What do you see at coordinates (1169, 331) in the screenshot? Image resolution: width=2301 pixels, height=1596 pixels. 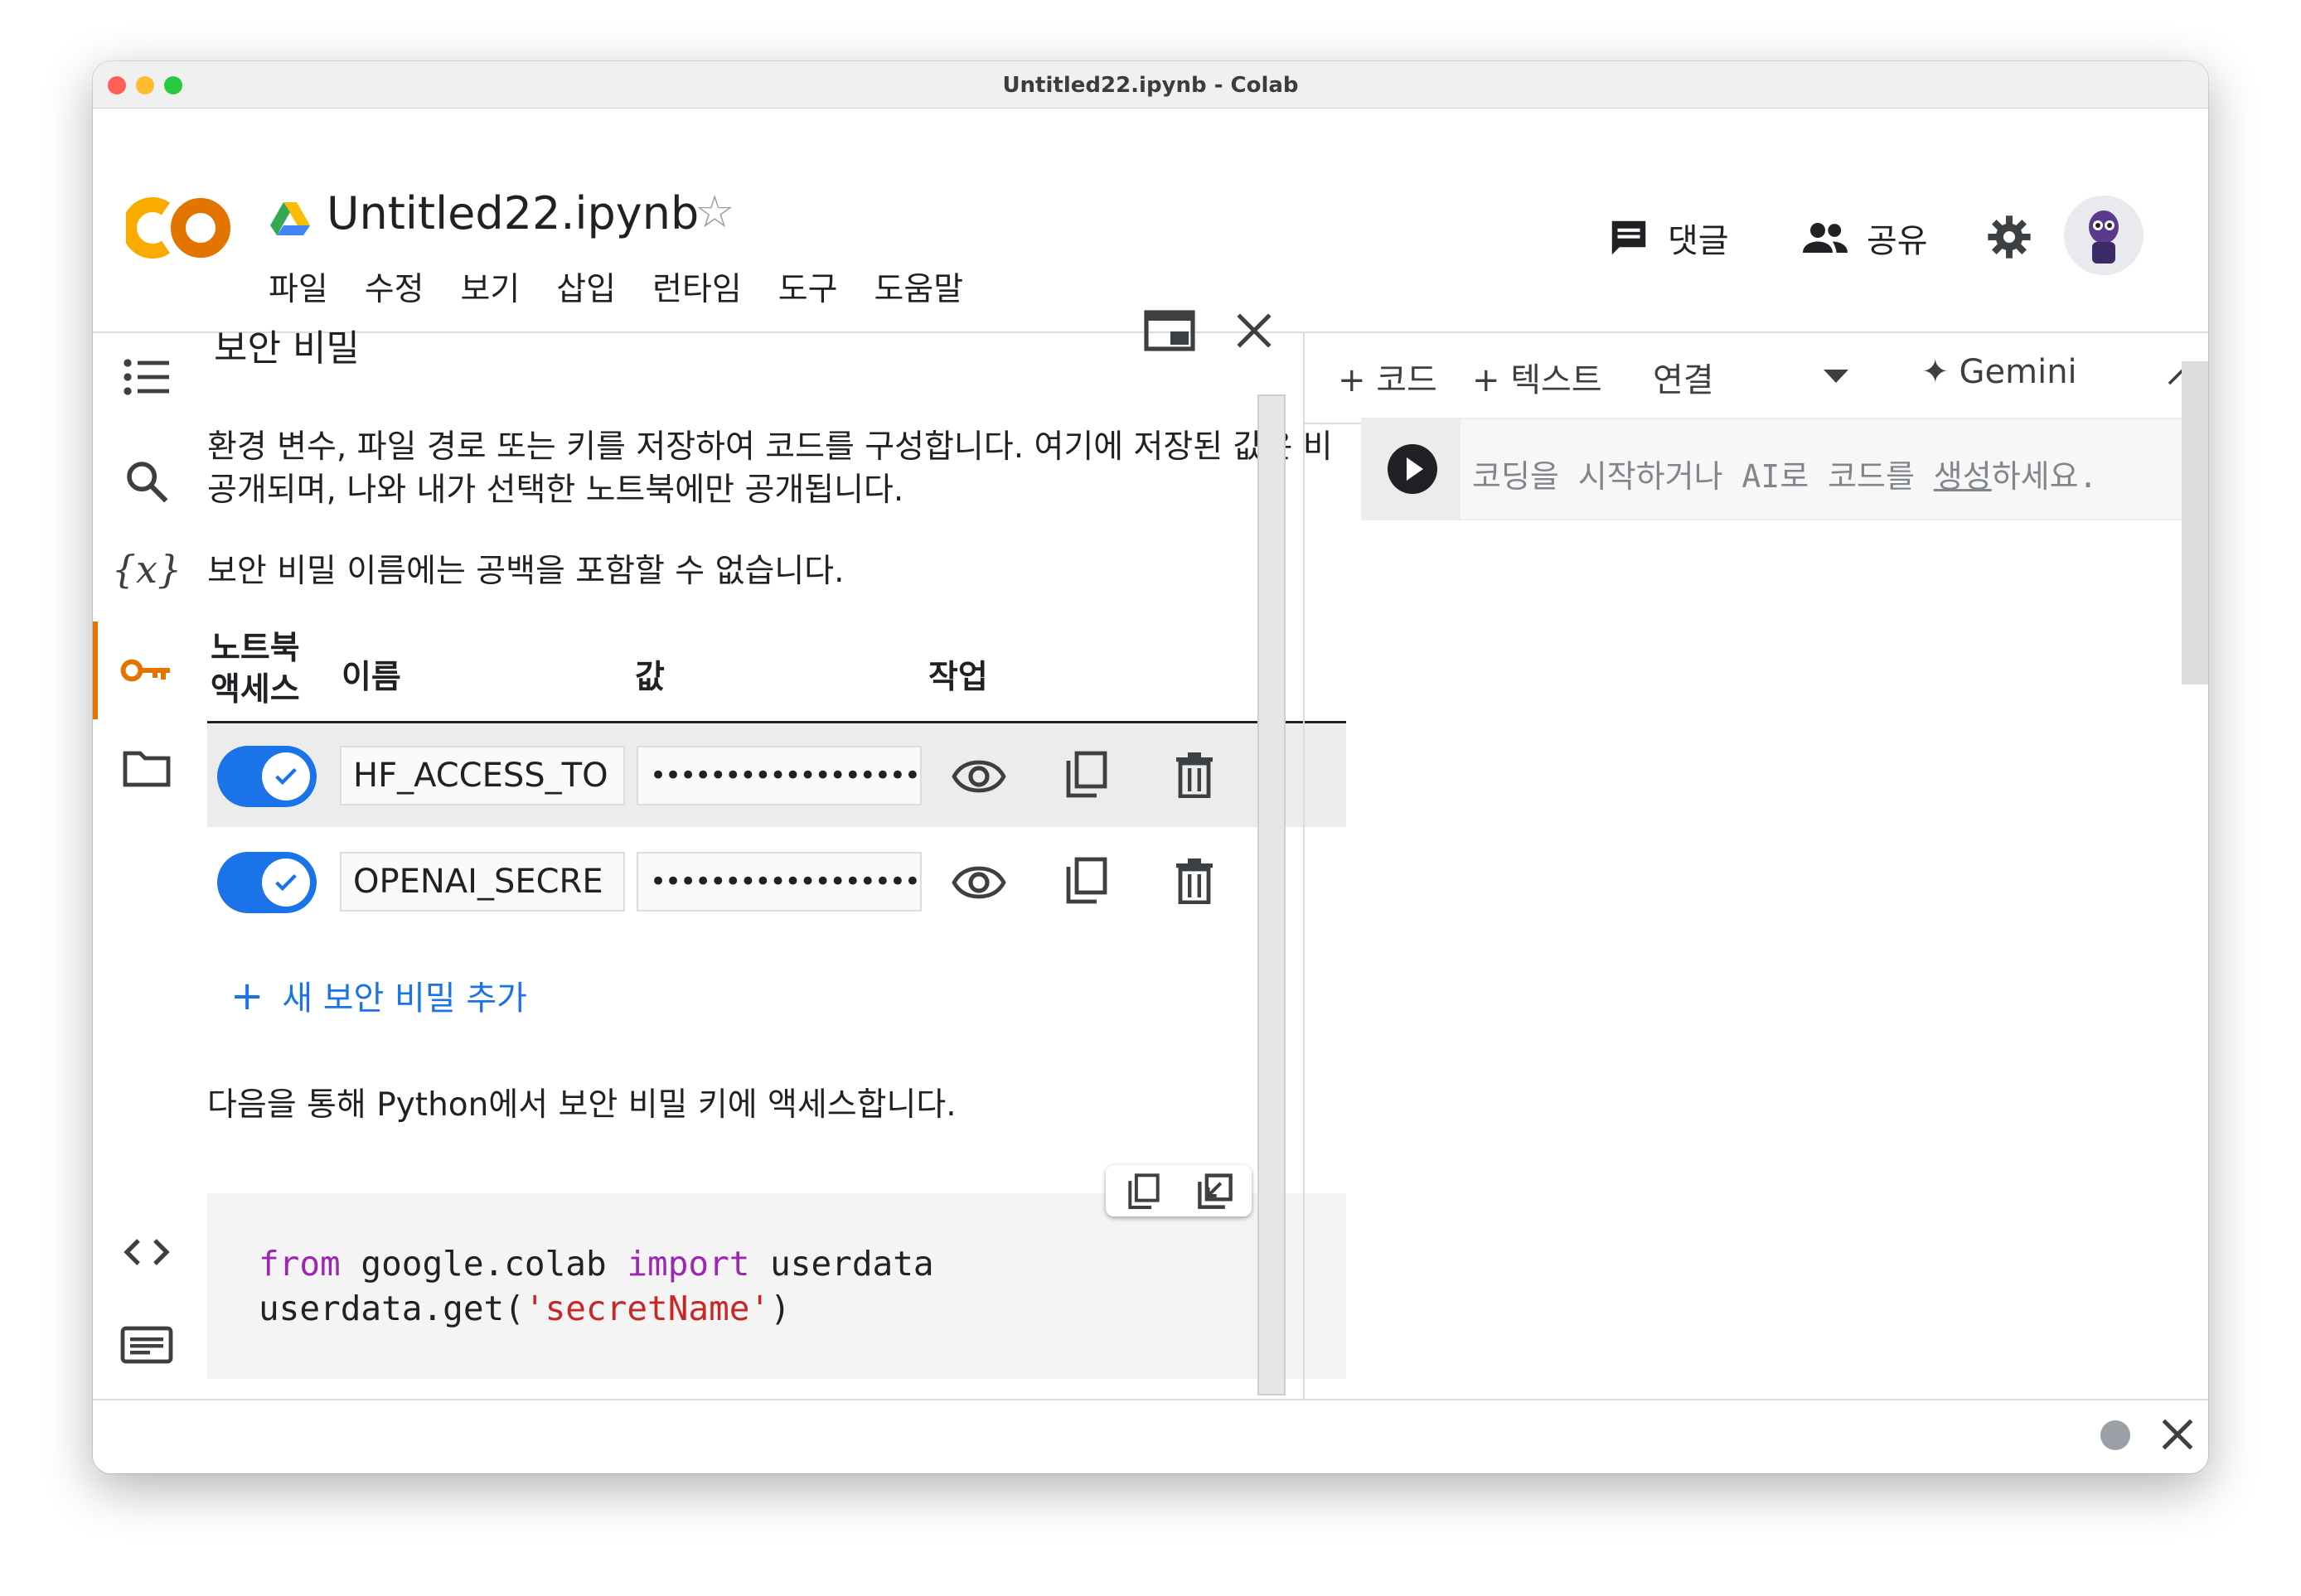 I see `open-in-tab-icon` at bounding box center [1169, 331].